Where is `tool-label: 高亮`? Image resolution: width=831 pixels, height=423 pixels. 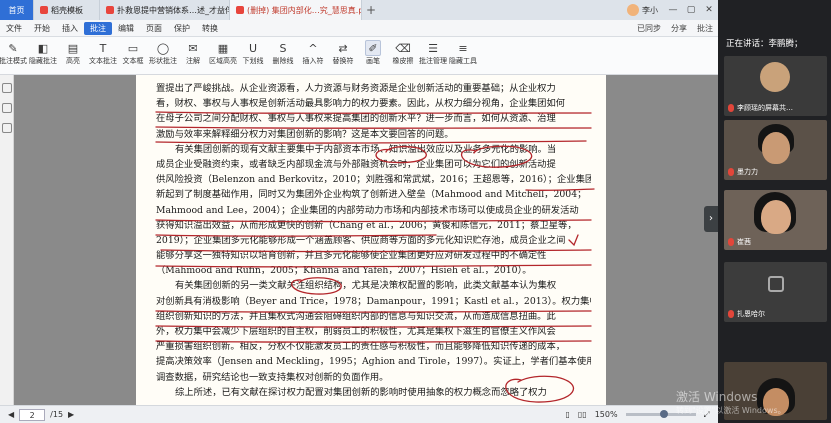
tool-label: 高亮 is located at coordinates (73, 61).